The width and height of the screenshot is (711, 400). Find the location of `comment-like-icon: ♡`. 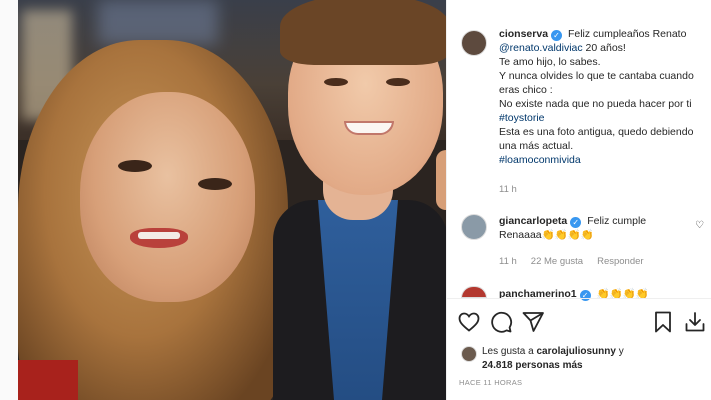

comment-like-icon: ♡ is located at coordinates (699, 225).